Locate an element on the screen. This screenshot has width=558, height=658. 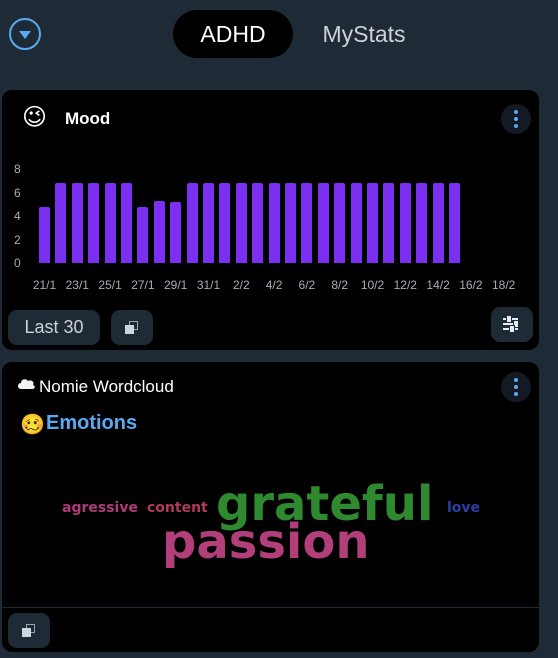
tab-adhd: ADHD is located at coordinates (233, 34).